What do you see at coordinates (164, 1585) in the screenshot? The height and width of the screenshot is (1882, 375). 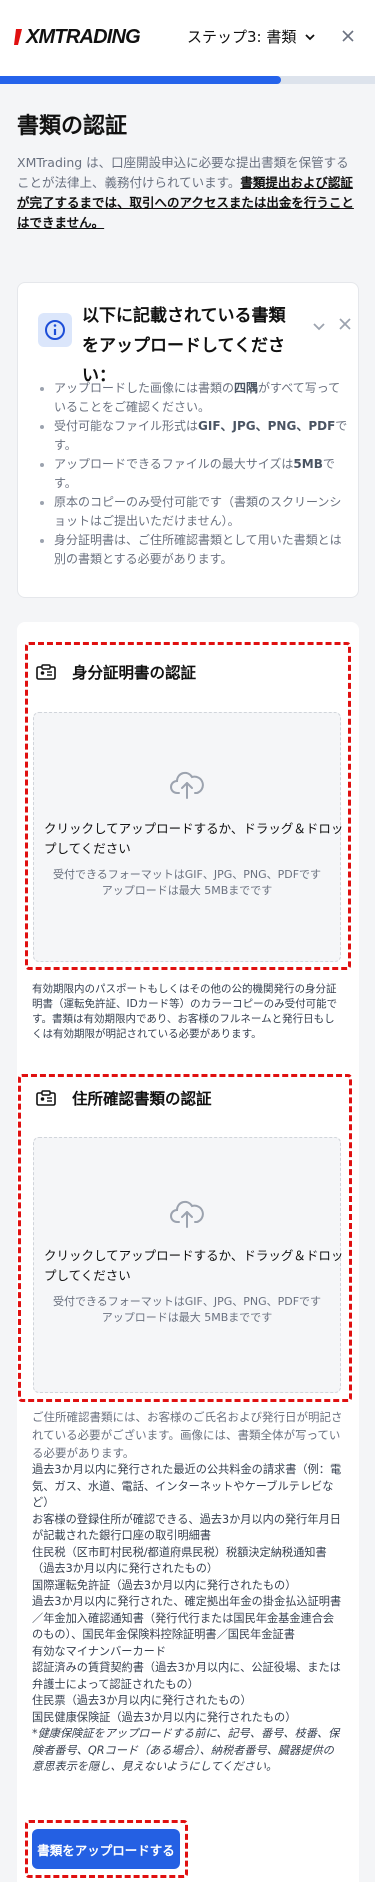 I see `list-item: 国際運転免許証（過去3か月以内に発行されたもの）` at bounding box center [164, 1585].